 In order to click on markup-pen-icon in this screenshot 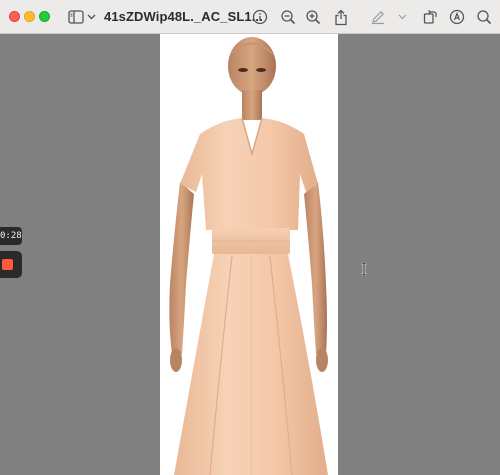, I will do `click(378, 17)`.